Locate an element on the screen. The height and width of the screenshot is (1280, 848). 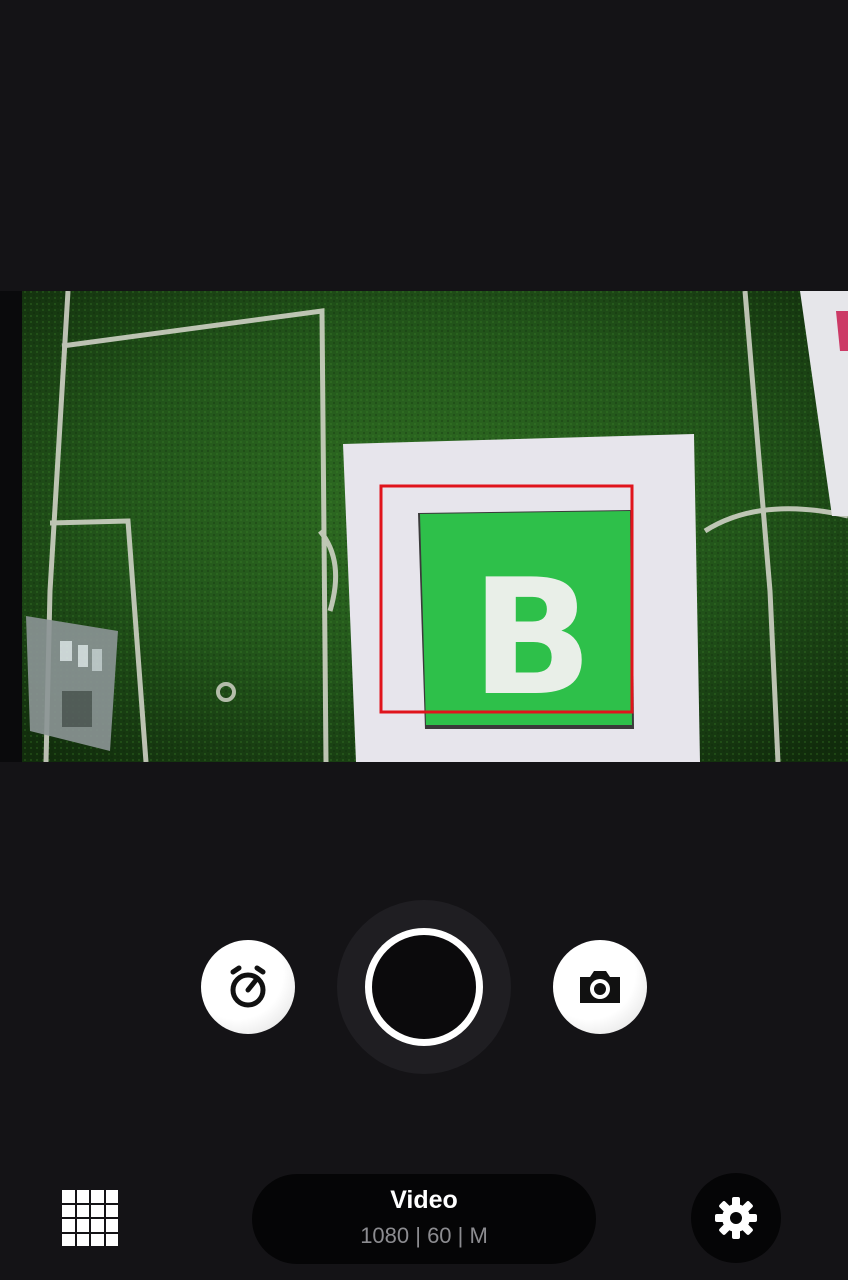
mode-title: Video is located at coordinates (424, 1200).